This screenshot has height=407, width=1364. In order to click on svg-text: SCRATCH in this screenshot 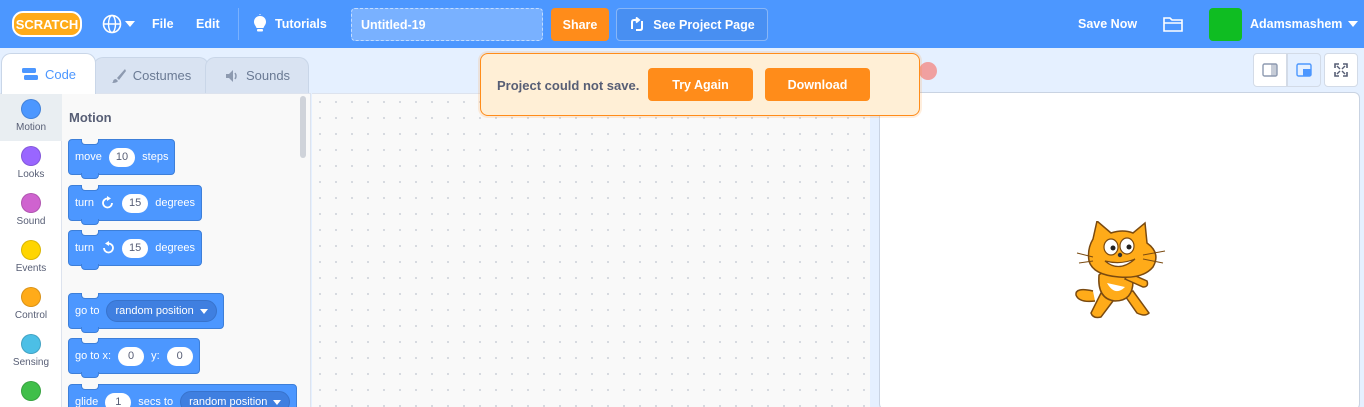, I will do `click(47, 24)`.